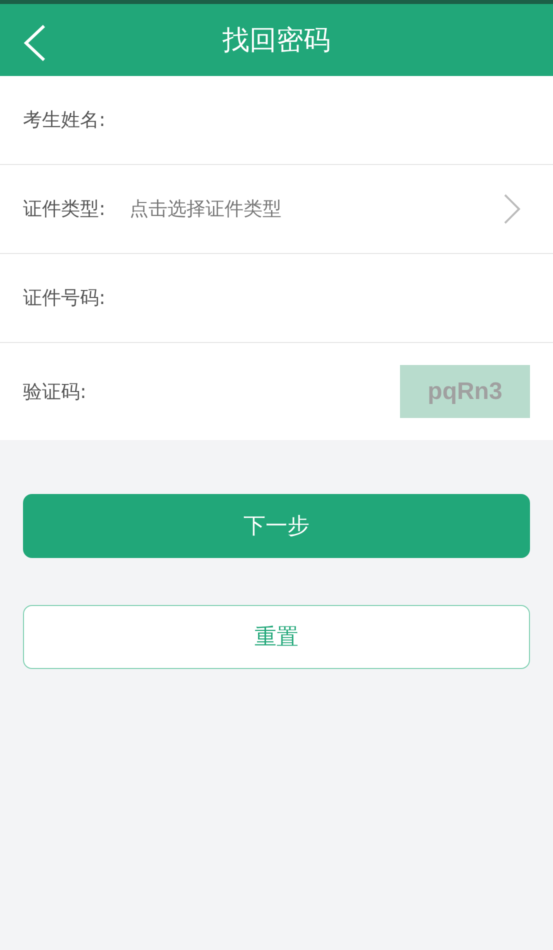 This screenshot has height=950, width=553. What do you see at coordinates (64, 298) in the screenshot?
I see `field-label: 证件号码:` at bounding box center [64, 298].